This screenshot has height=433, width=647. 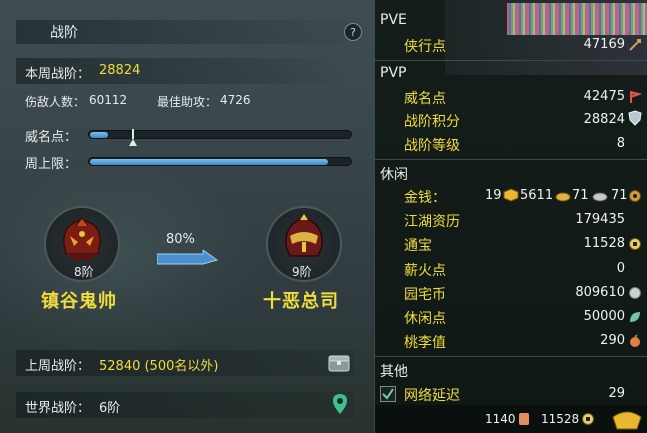 I want to click on golden-helmet-icon, so click(x=304, y=235).